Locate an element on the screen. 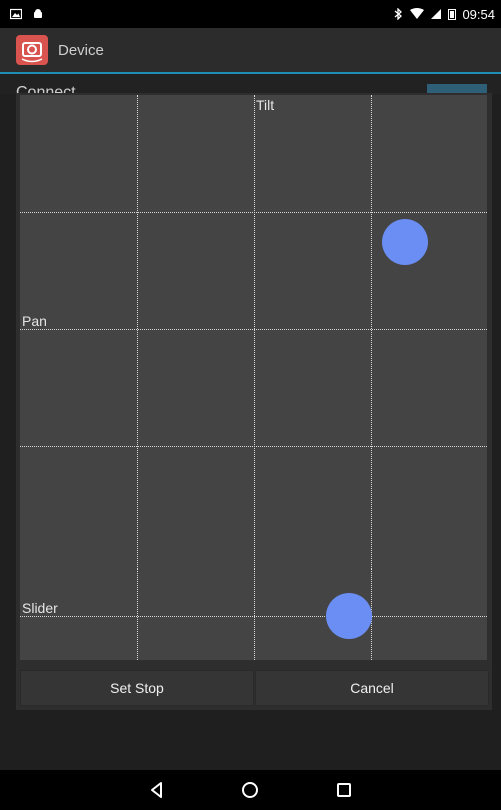  pan-label: Pan is located at coordinates (34, 321).